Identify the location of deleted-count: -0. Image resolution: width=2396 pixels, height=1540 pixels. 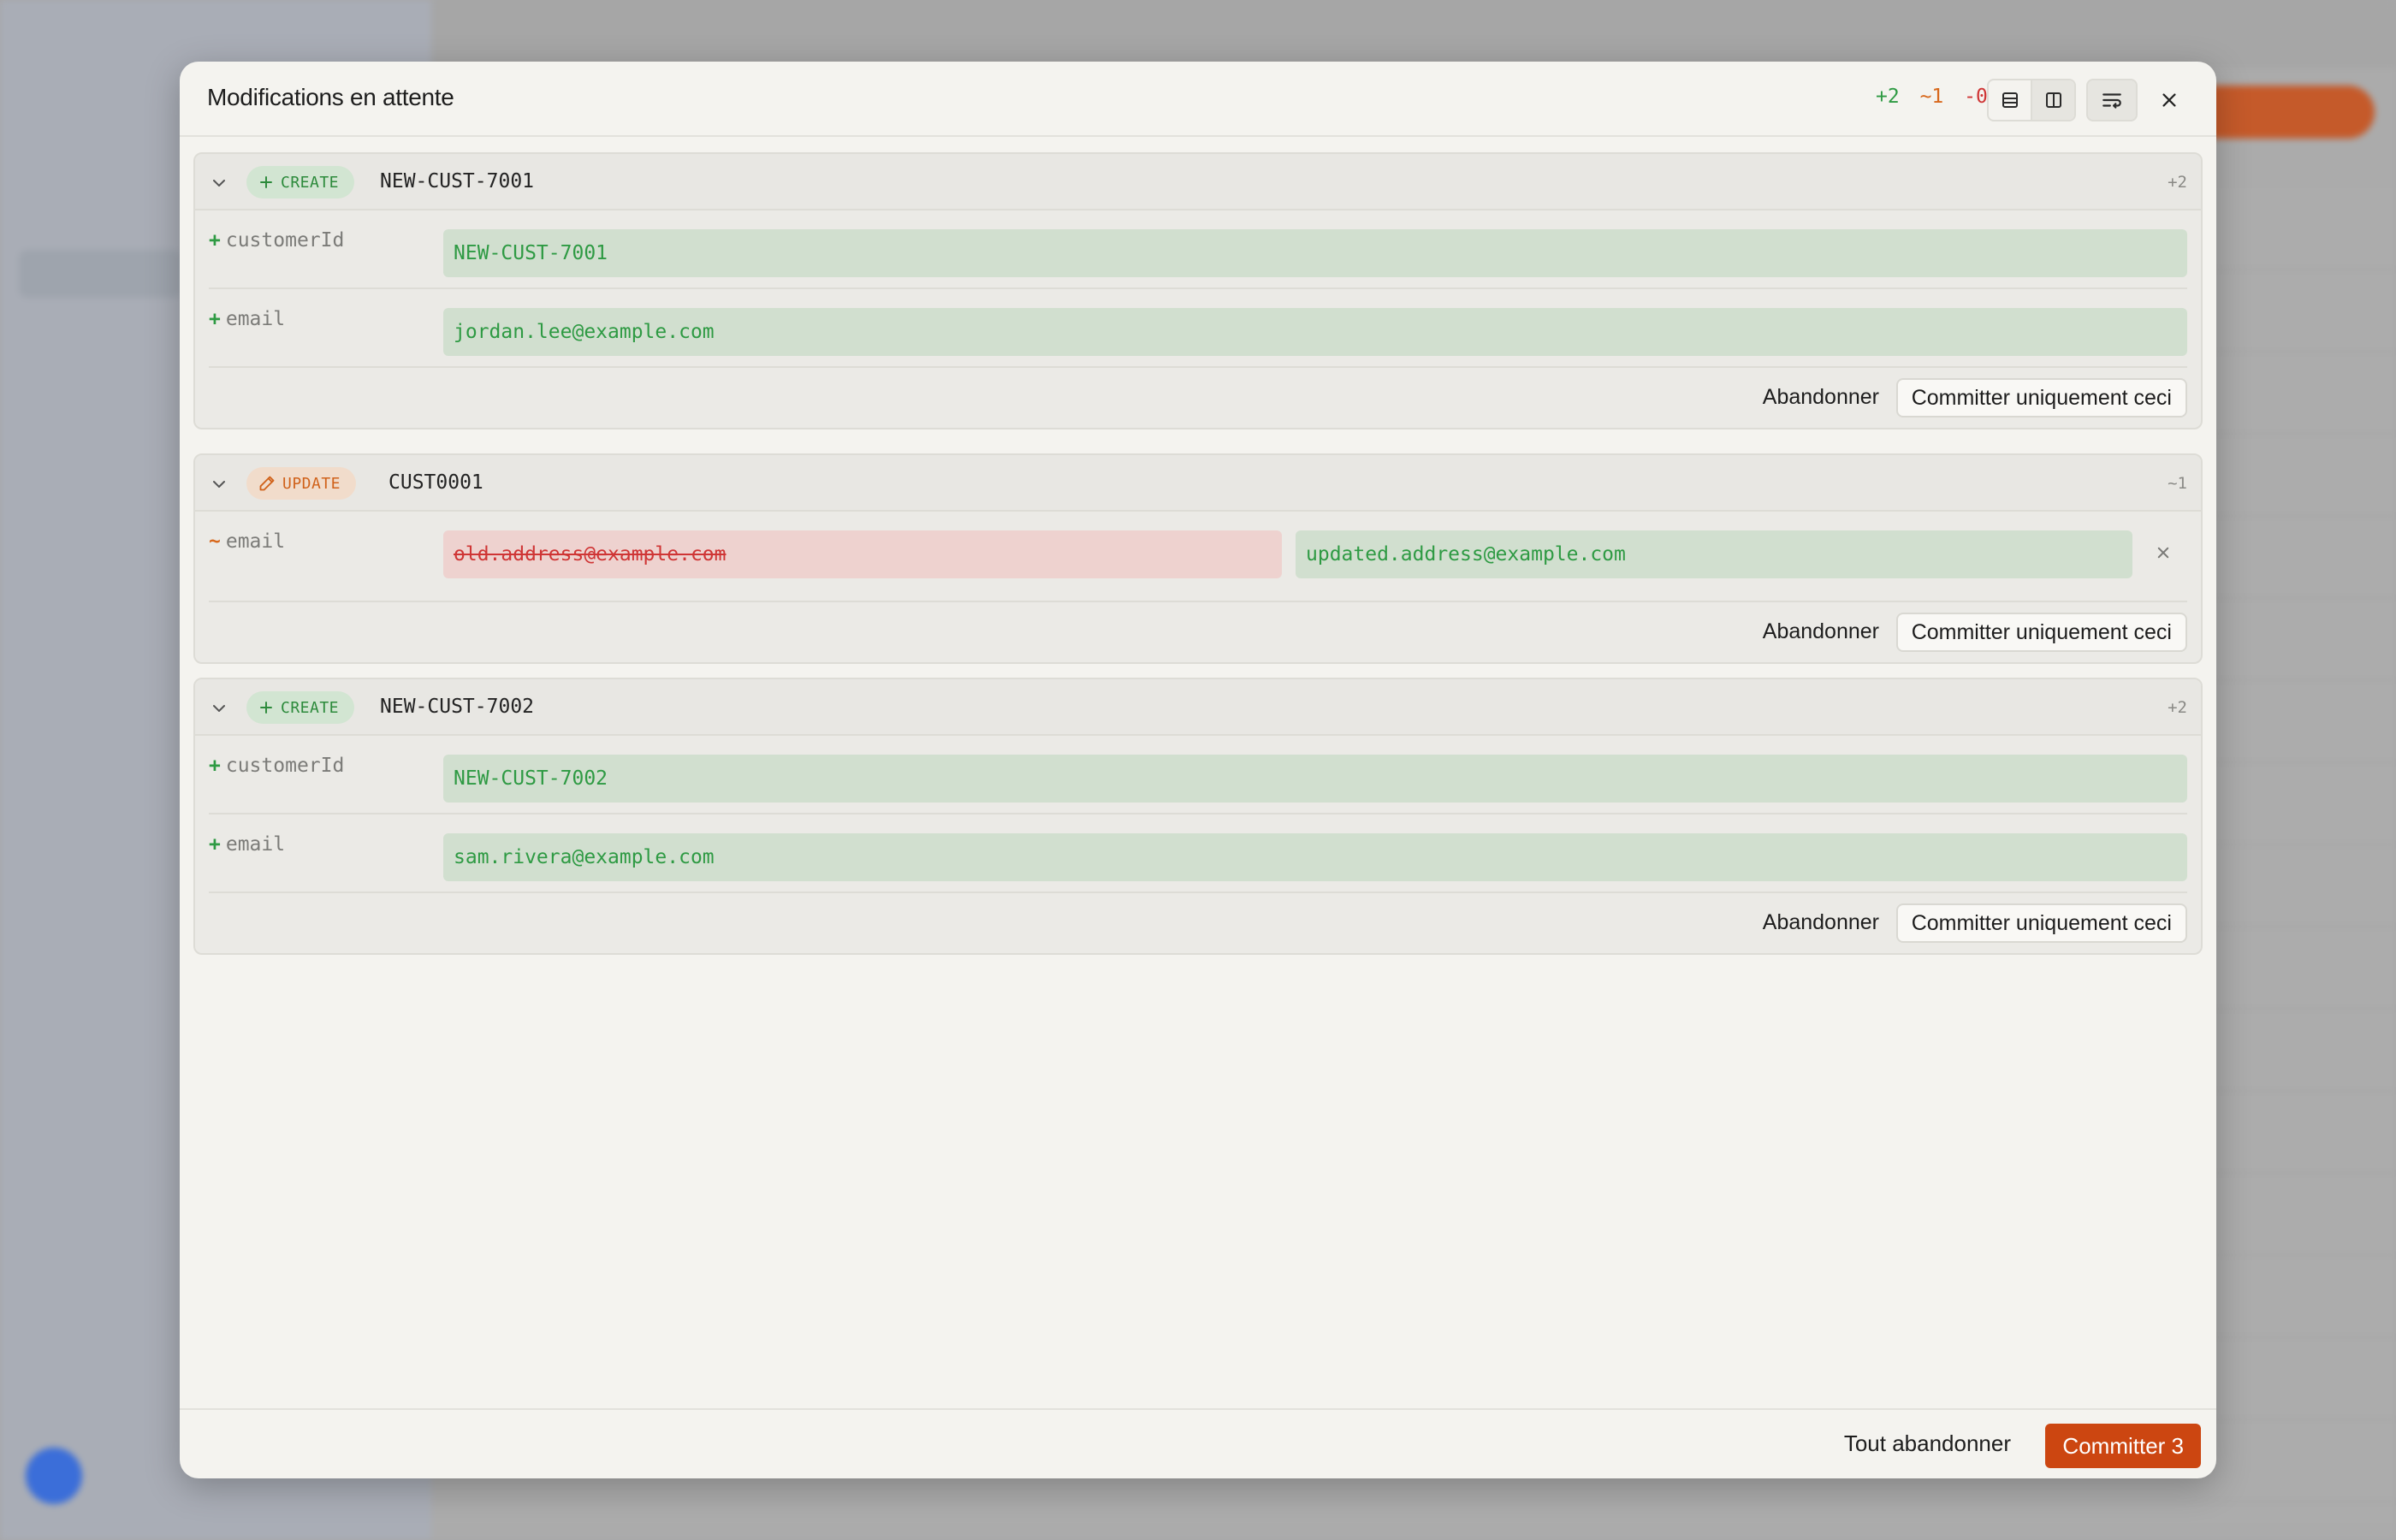
(1976, 97).